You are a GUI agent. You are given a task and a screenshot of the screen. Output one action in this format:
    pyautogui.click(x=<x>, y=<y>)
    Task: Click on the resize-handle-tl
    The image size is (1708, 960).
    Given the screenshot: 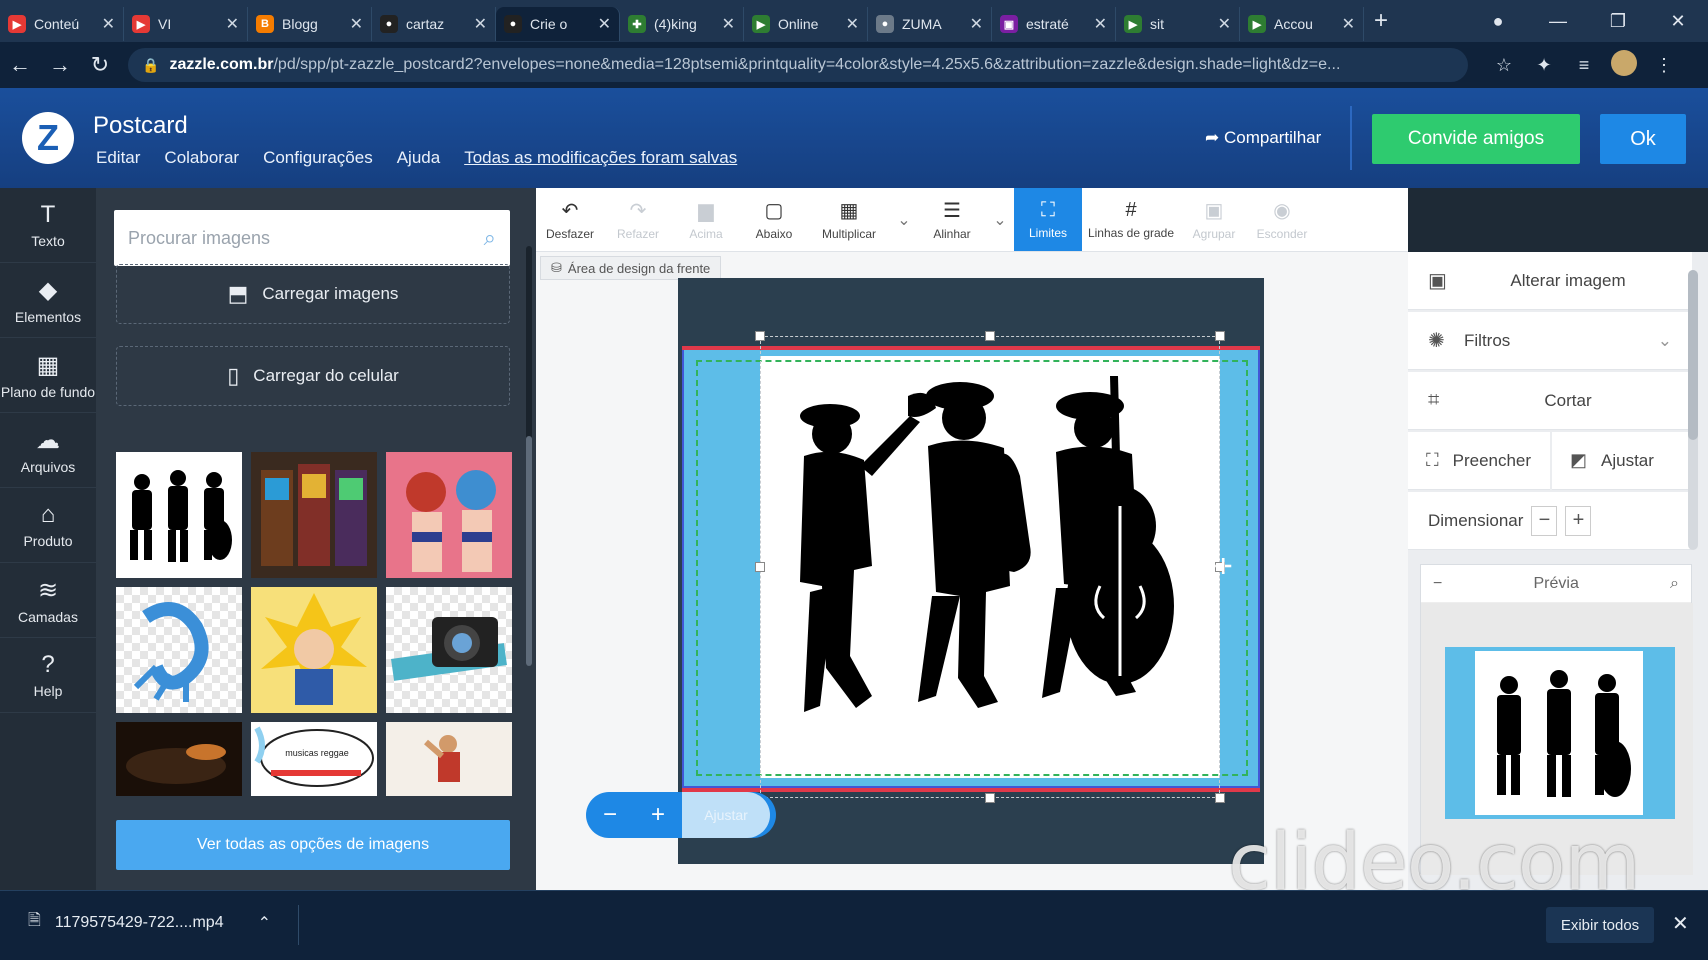 What is the action you would take?
    pyautogui.click(x=760, y=336)
    